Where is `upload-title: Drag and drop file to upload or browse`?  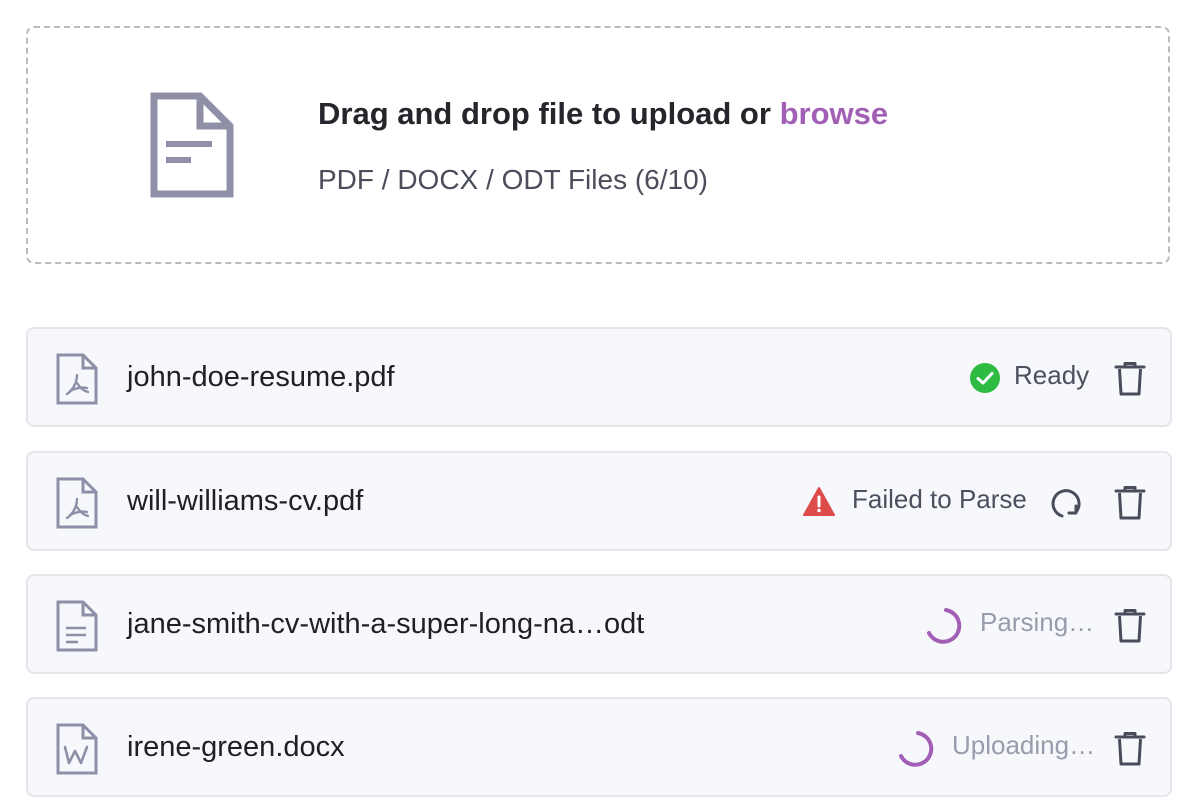 upload-title: Drag and drop file to upload or browse is located at coordinates (603, 114).